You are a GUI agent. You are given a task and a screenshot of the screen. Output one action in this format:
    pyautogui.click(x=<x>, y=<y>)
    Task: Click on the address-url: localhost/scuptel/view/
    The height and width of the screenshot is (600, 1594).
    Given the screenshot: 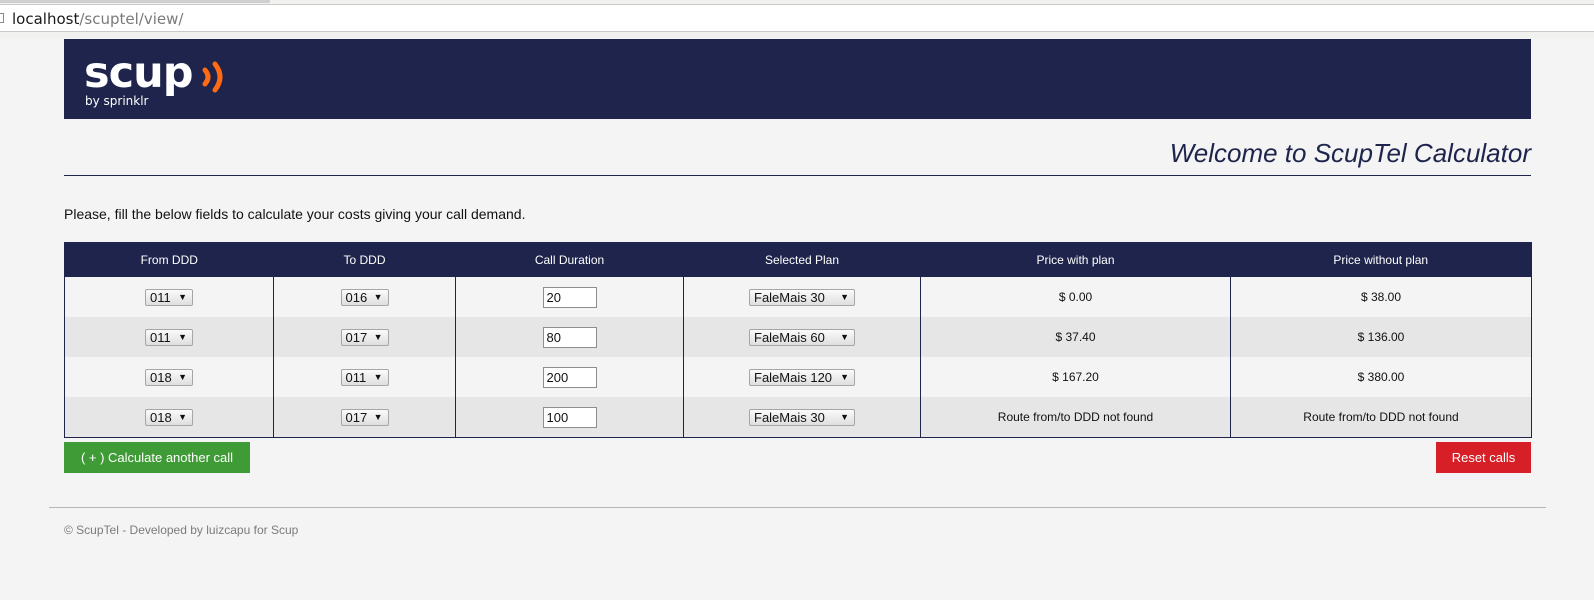 What is the action you would take?
    pyautogui.click(x=97, y=19)
    